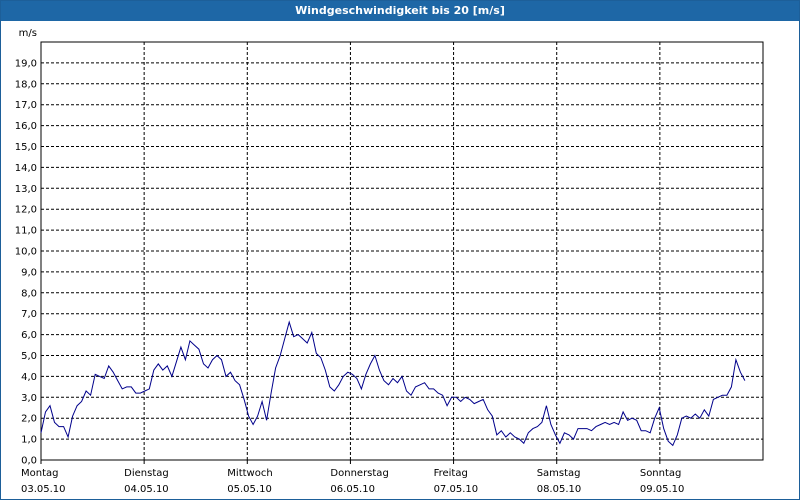  Describe the element at coordinates (26, 147) in the screenshot. I see `y-tick-label: 15,0` at that location.